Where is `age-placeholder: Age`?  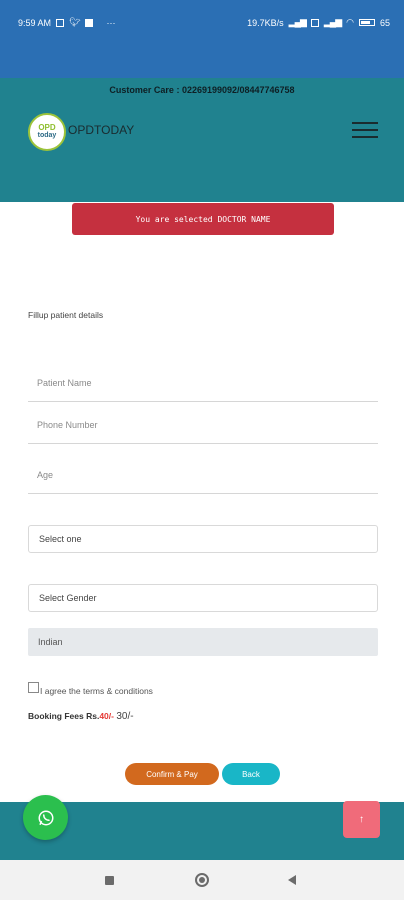 age-placeholder: Age is located at coordinates (45, 475).